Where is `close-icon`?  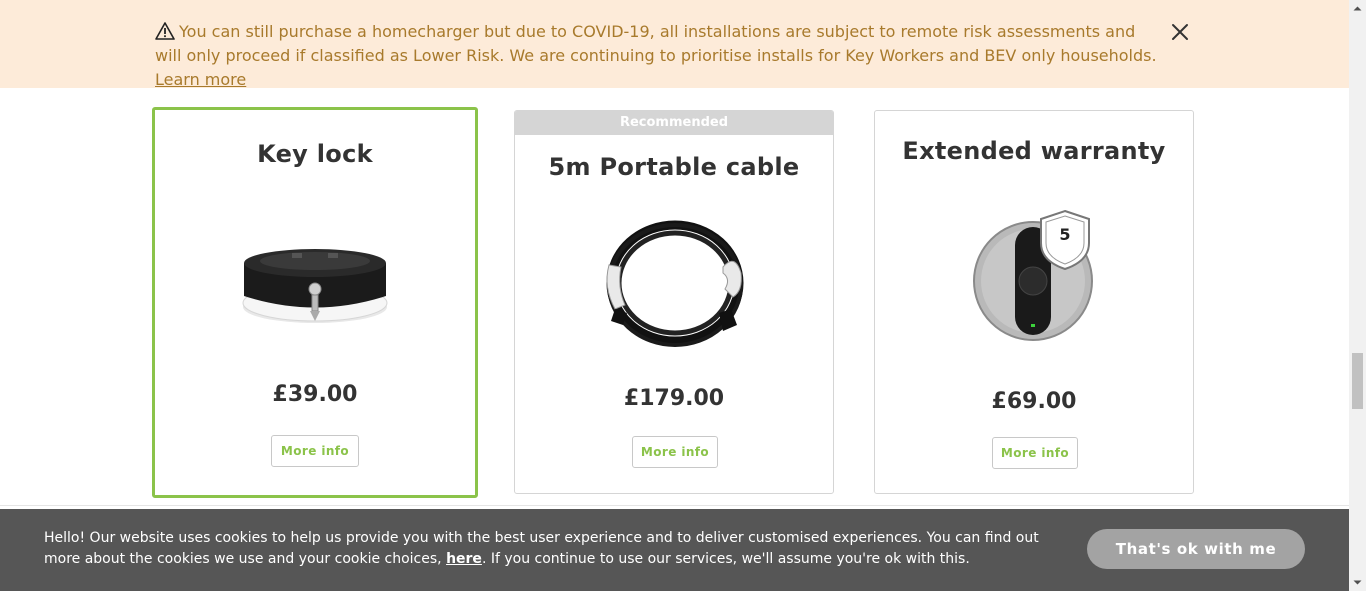 close-icon is located at coordinates (1180, 32).